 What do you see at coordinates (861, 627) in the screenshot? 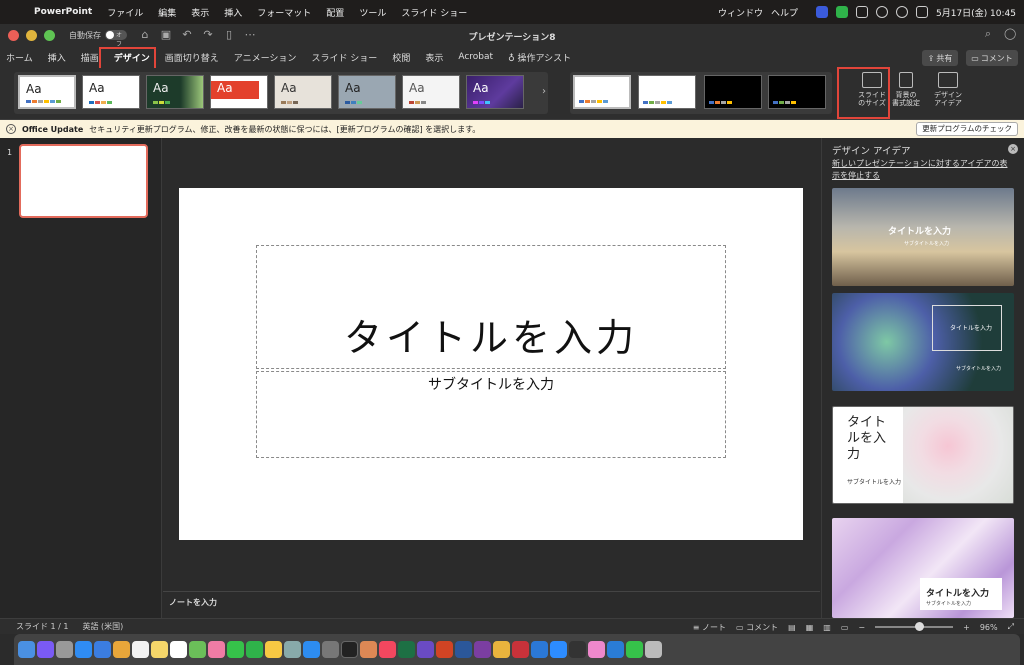
I see `zoom-out-icon: −` at bounding box center [861, 627].